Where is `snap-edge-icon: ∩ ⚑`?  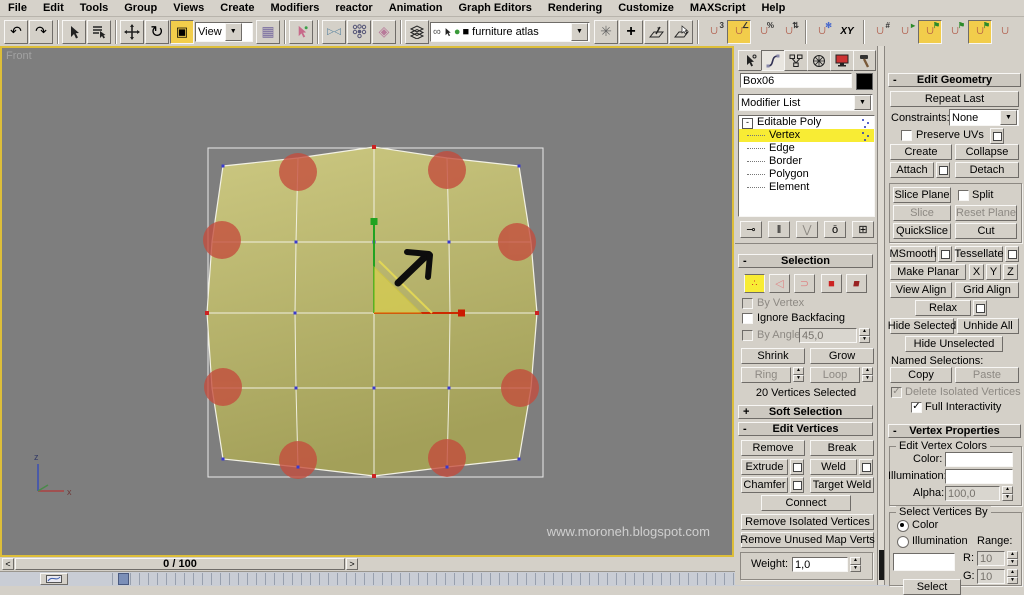 snap-edge-icon: ∩ ⚑ is located at coordinates (955, 31).